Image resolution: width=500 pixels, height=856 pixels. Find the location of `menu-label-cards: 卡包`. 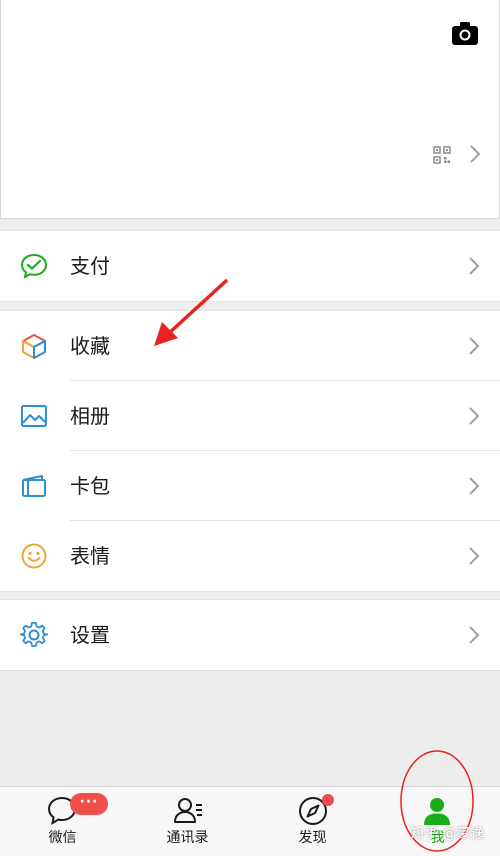

menu-label-cards: 卡包 is located at coordinates (90, 486).